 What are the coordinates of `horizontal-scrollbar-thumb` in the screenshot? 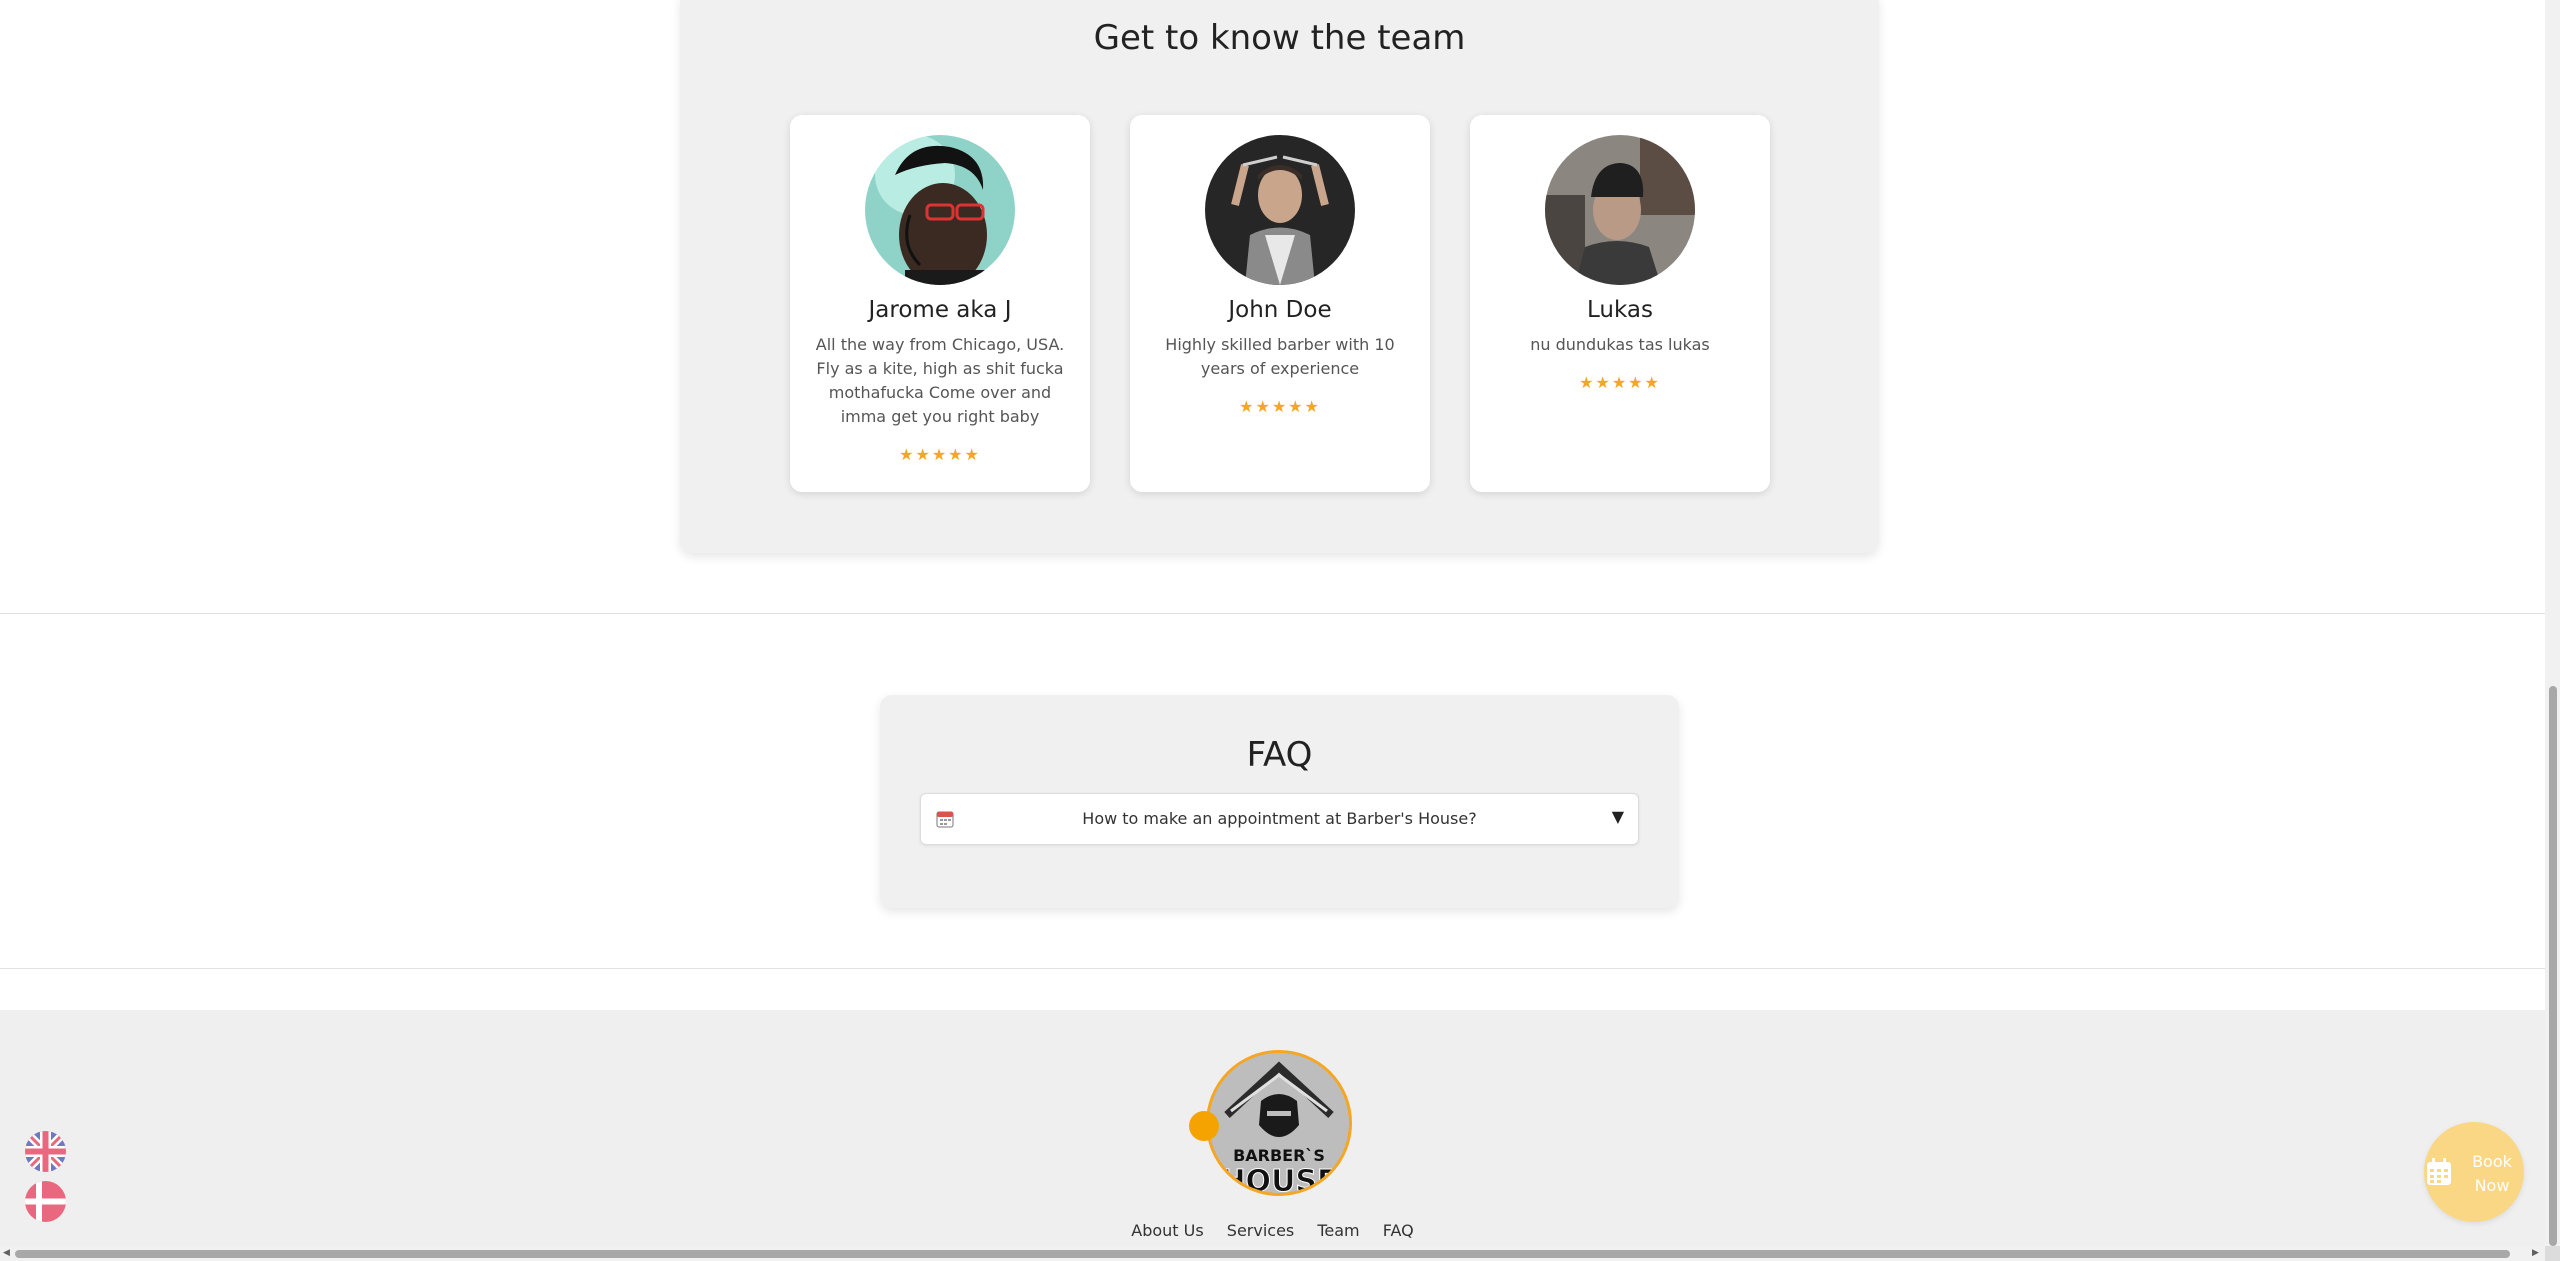 It's located at (1262, 1254).